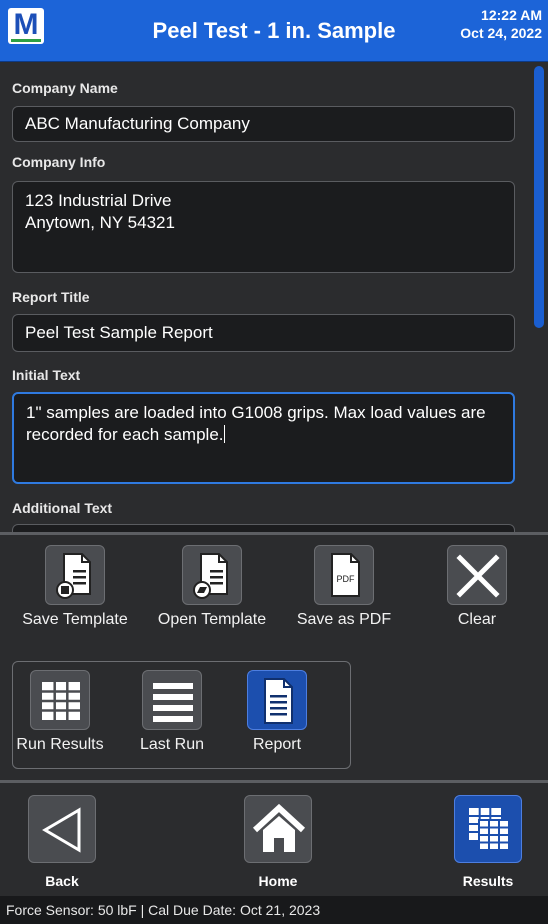  I want to click on last-run-button: Last Run, so click(172, 712).